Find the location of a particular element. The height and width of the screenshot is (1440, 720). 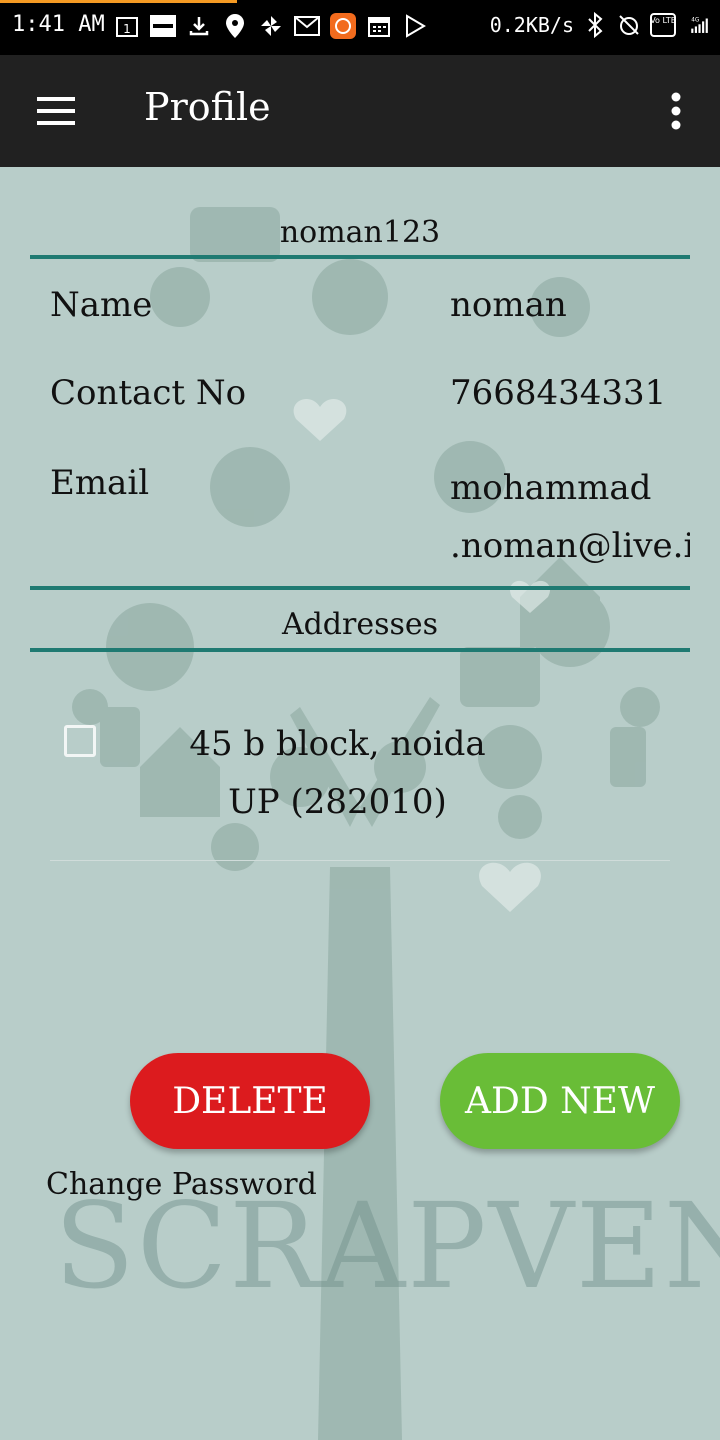

email-value: mohammad .noman@live.i is located at coordinates (570, 514).